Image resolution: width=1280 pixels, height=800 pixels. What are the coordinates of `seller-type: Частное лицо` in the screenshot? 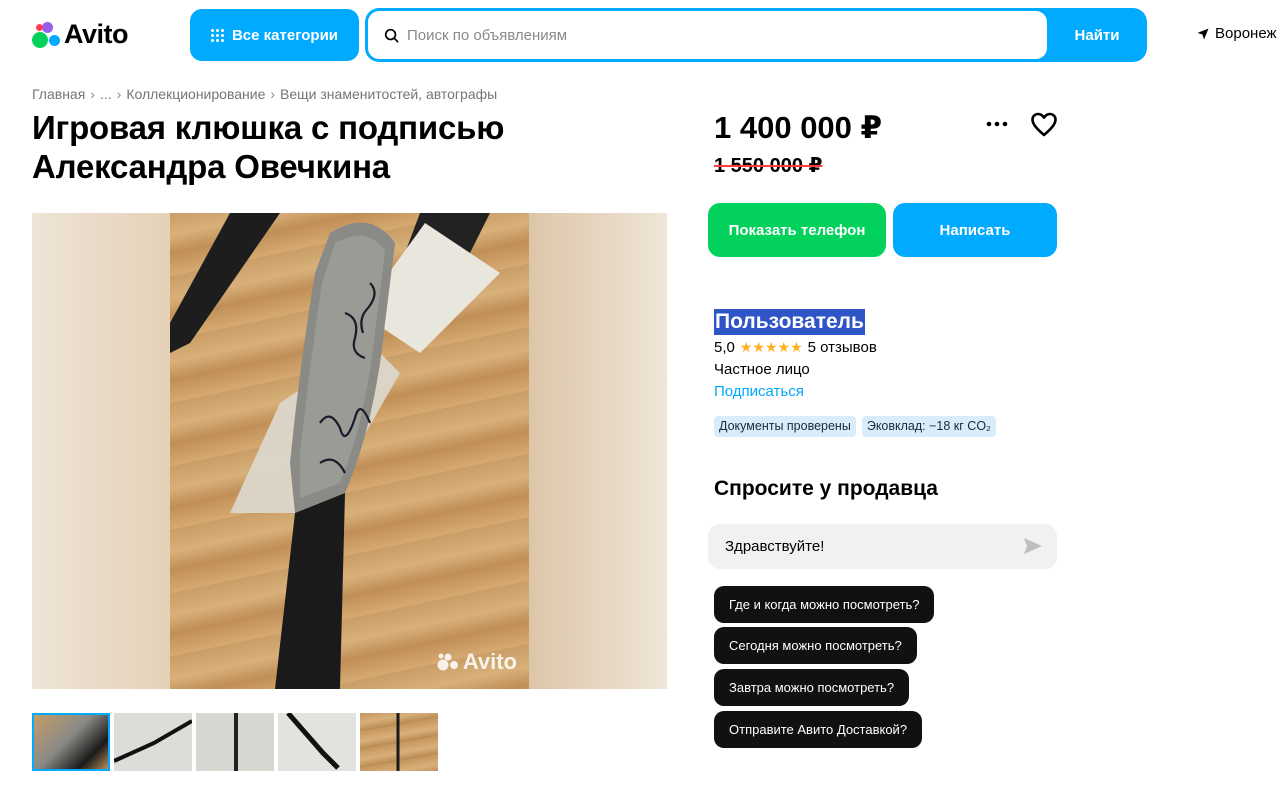 It's located at (762, 369).